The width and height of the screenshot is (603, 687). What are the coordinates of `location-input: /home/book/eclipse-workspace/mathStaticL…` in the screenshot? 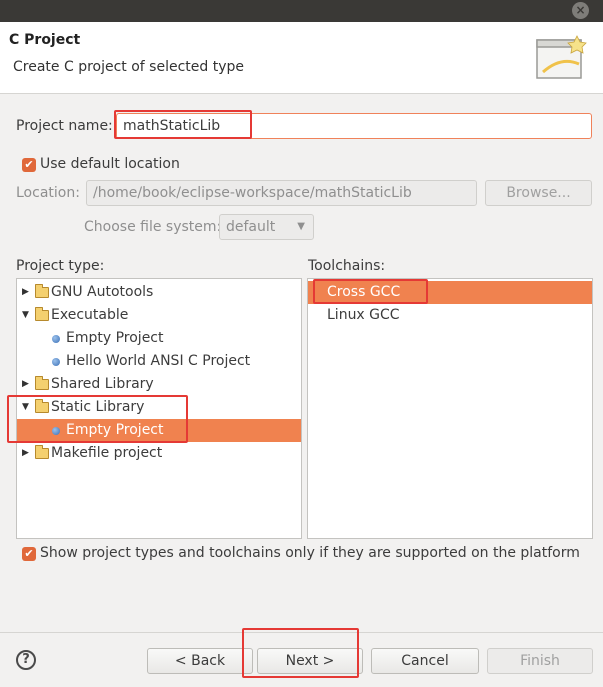 It's located at (281, 193).